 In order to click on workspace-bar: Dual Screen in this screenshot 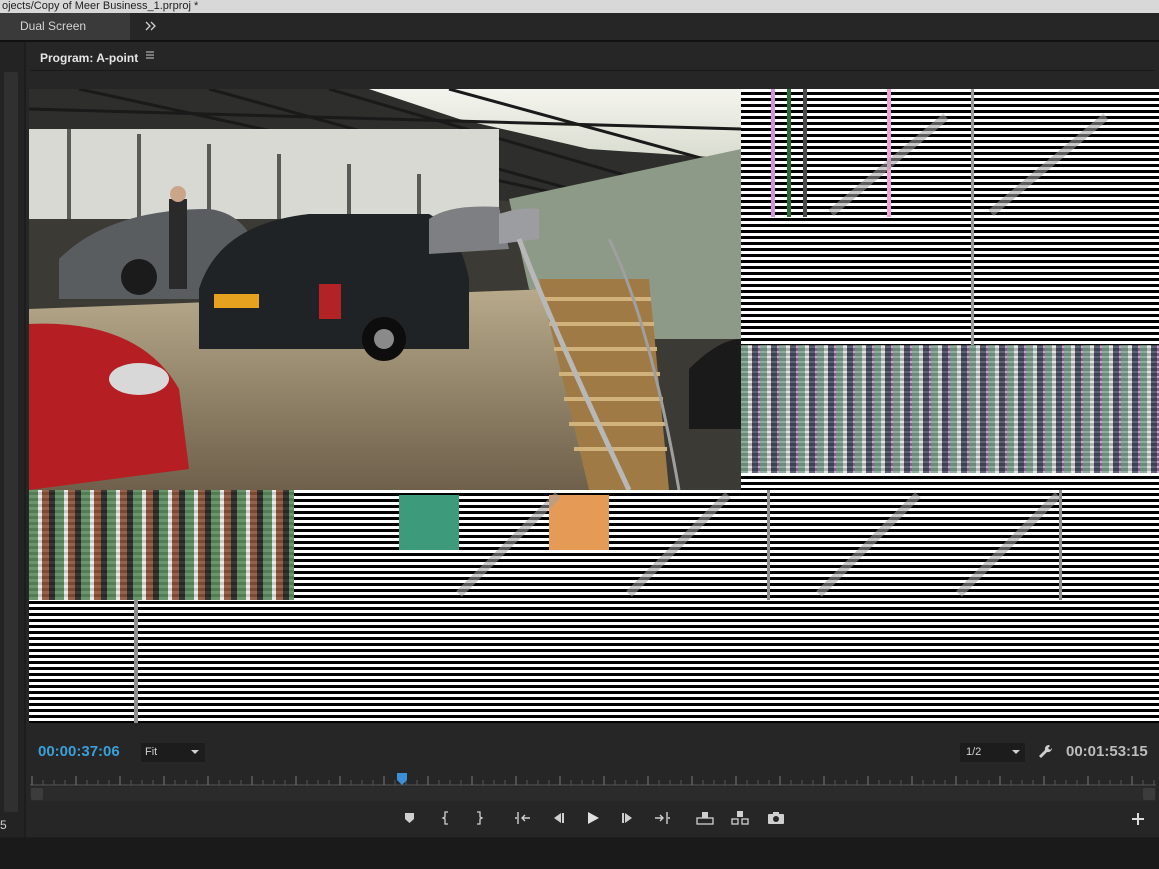, I will do `click(579, 27)`.